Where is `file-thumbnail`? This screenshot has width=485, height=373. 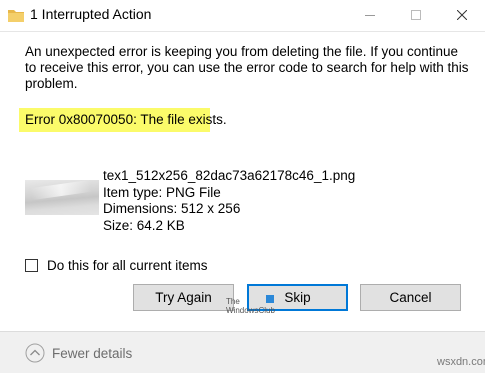
file-thumbnail is located at coordinates (62, 197).